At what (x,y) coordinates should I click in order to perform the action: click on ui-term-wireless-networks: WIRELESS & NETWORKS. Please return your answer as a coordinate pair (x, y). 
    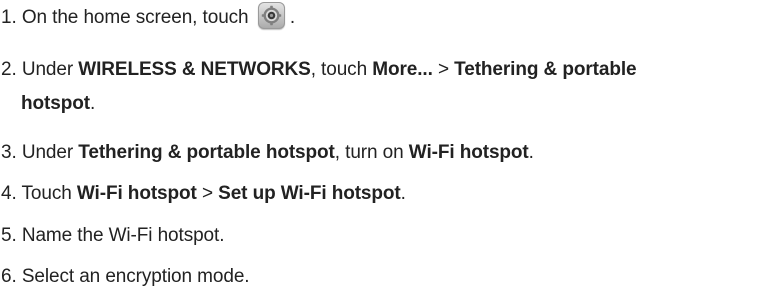
    Looking at the image, I should click on (194, 69).